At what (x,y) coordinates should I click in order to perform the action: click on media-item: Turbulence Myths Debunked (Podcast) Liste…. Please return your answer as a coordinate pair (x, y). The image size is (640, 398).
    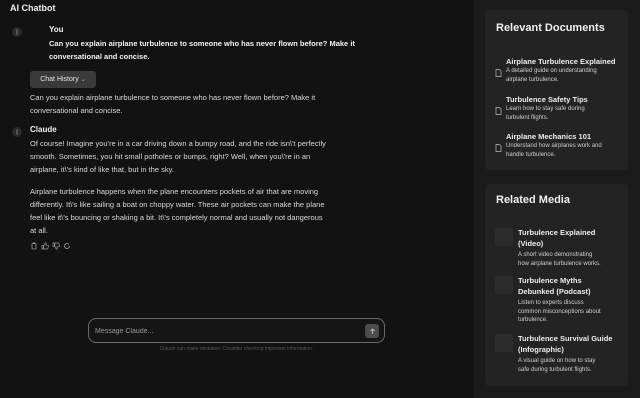
    Looking at the image, I should click on (559, 302).